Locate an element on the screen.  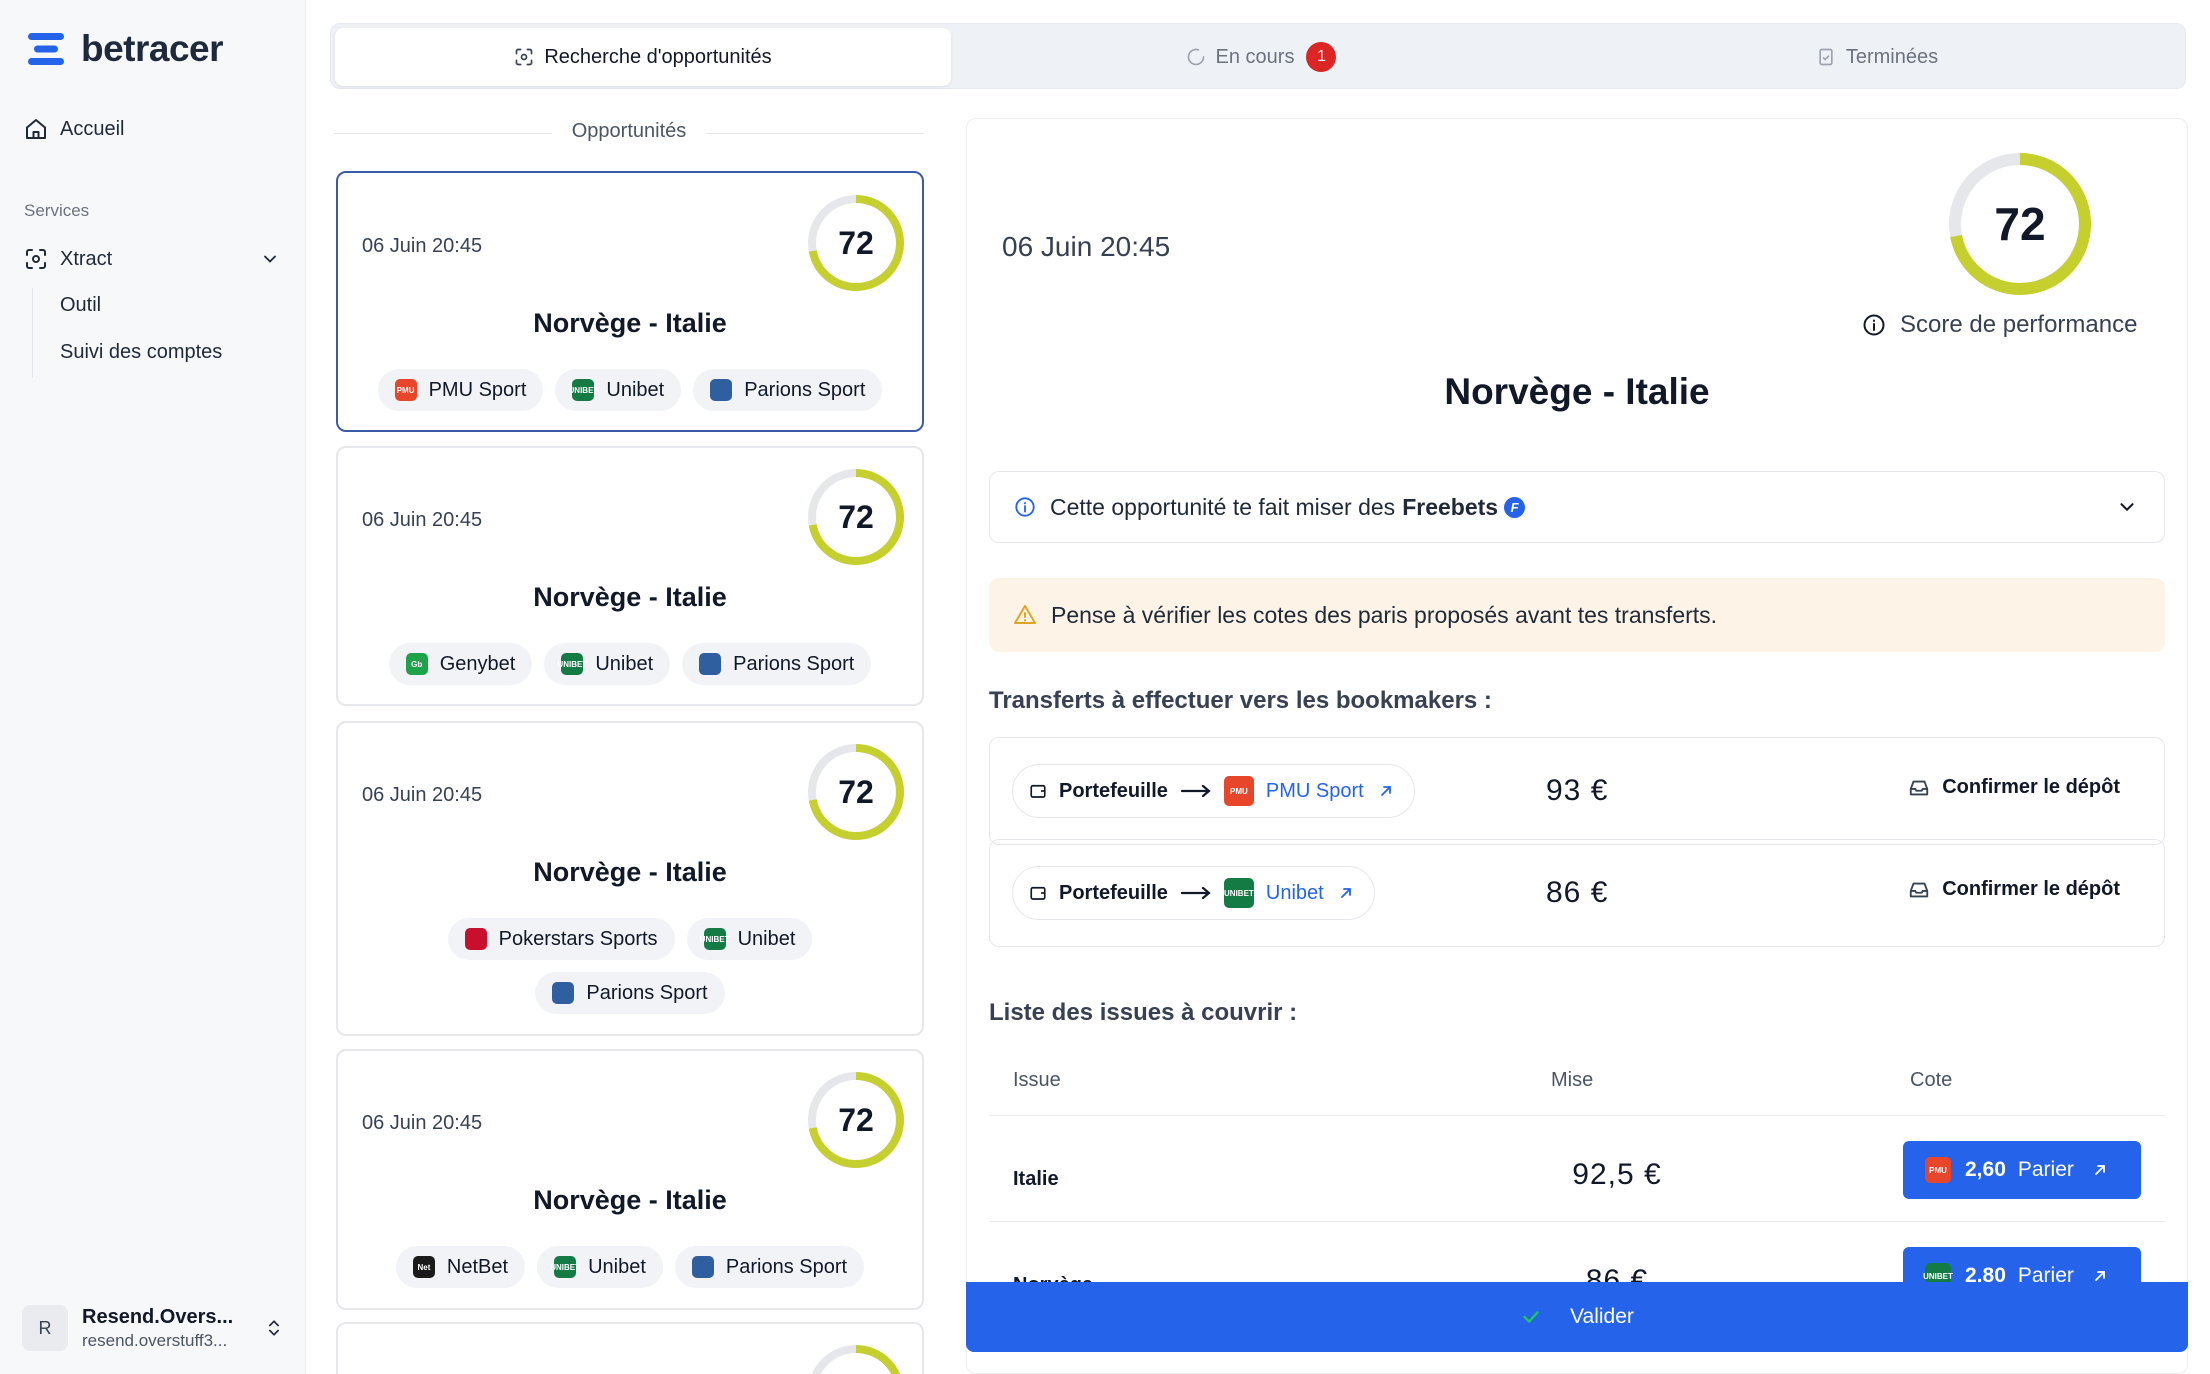
list-header-label: Opportunités is located at coordinates (629, 131).